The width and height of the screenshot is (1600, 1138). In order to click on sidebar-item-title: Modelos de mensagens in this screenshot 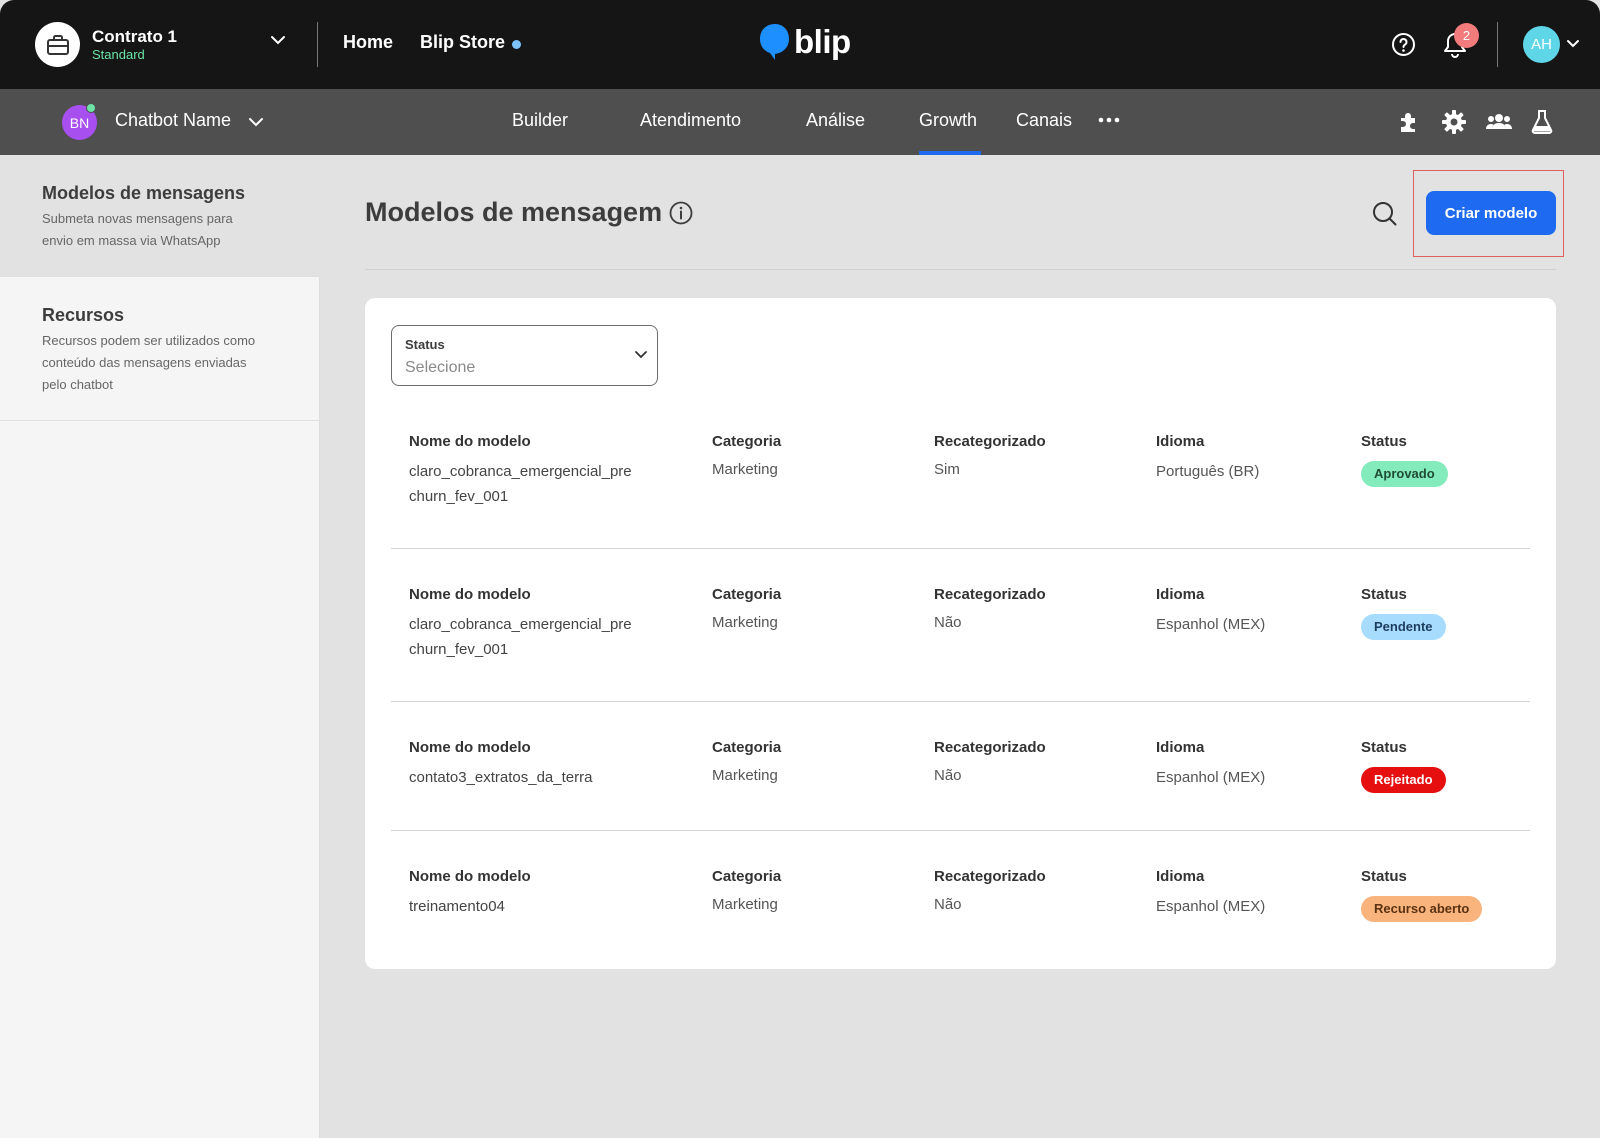, I will do `click(144, 193)`.